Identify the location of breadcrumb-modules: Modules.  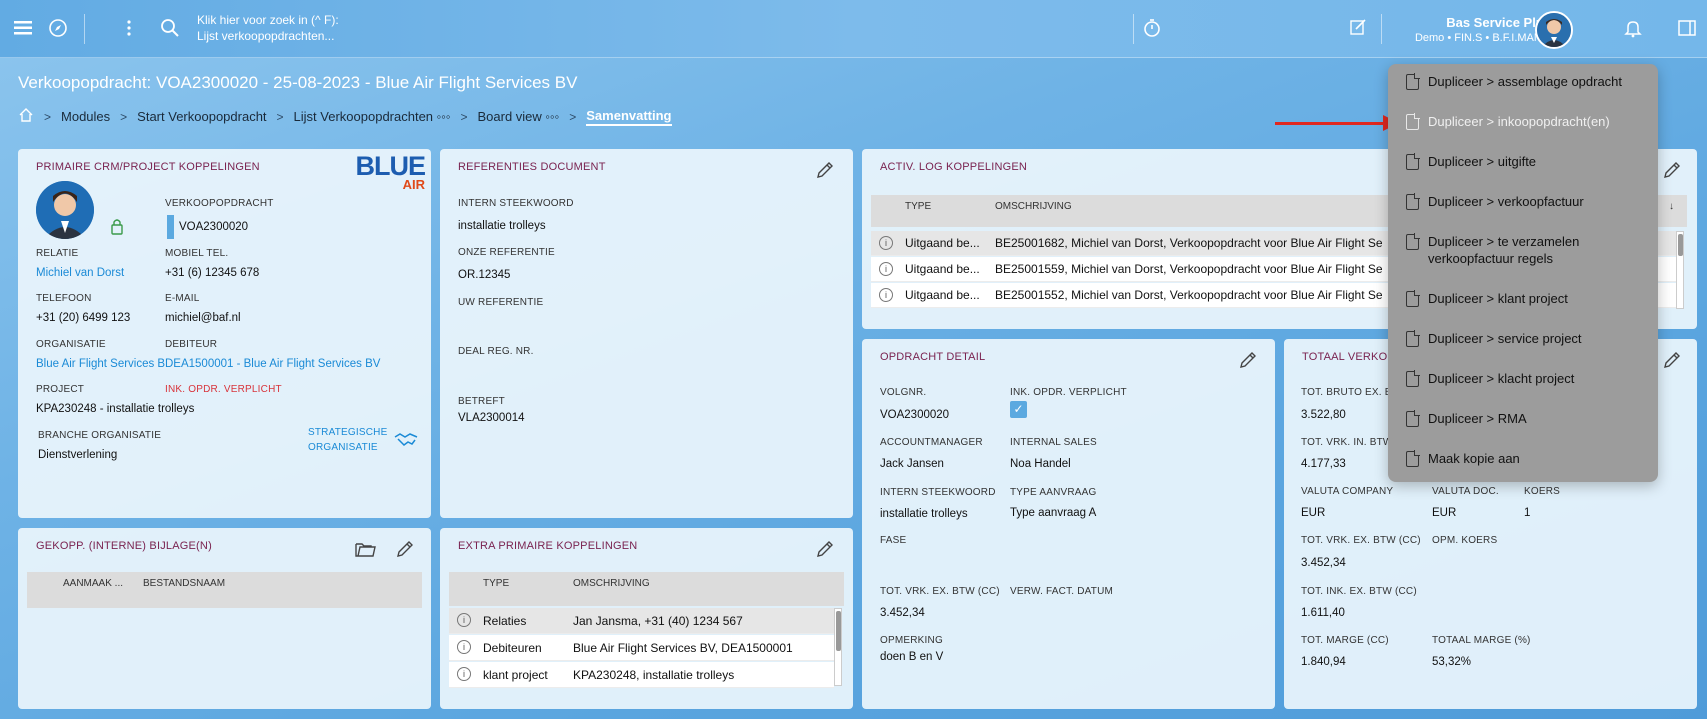
(85, 116).